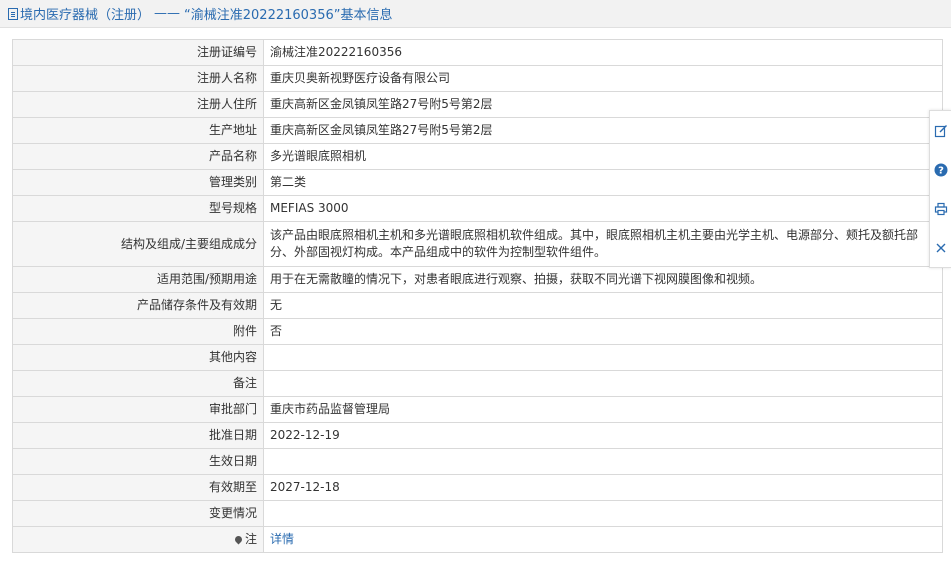 This screenshot has height=588, width=951. I want to click on row-value: 重庆贝奥新视野医疗设备有限公司, so click(603, 78).